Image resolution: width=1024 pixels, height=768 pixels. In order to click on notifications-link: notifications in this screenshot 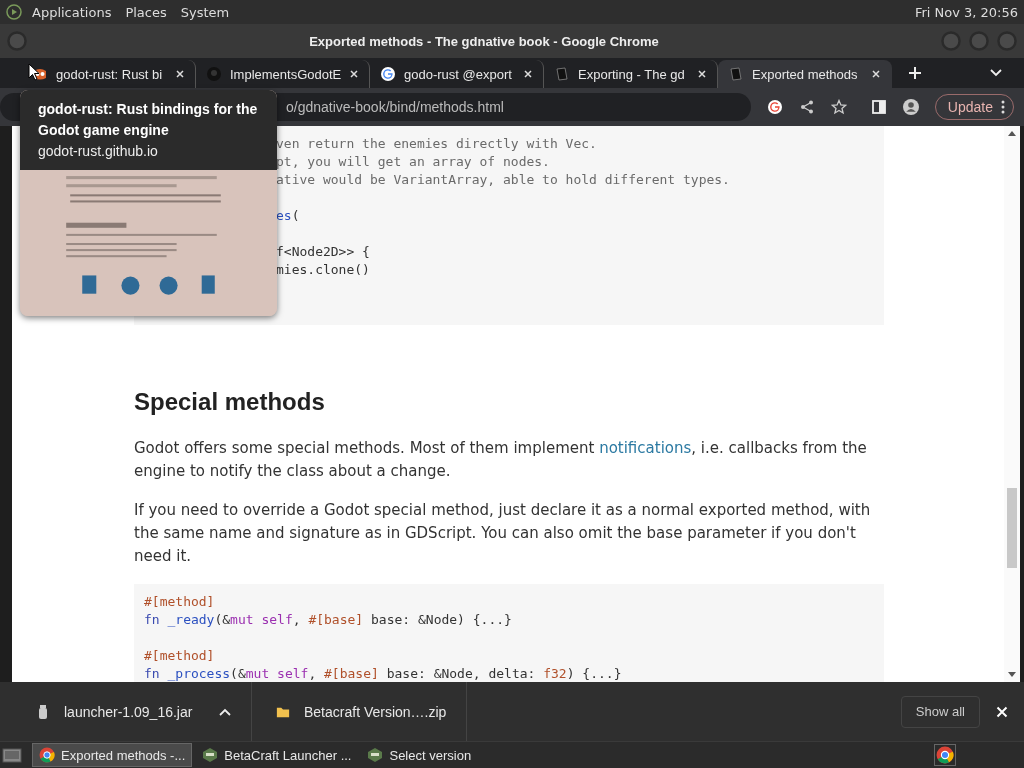, I will do `click(645, 448)`.